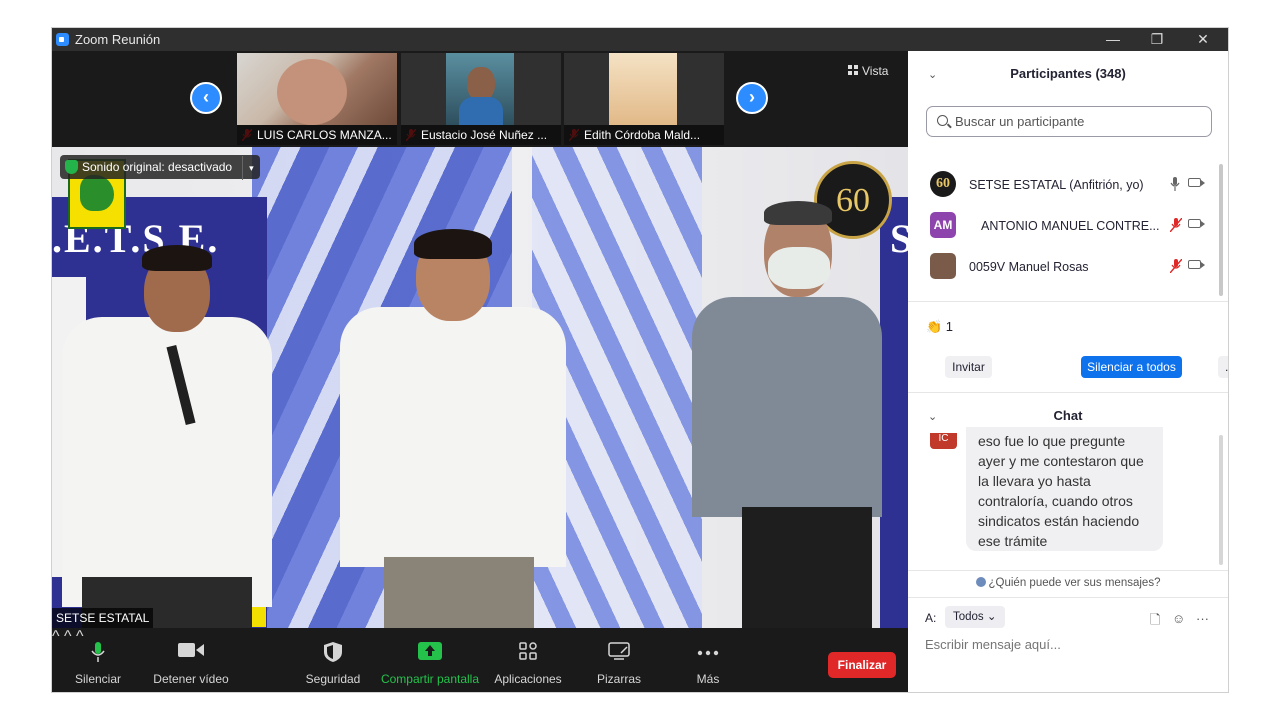 The width and height of the screenshot is (1280, 720). I want to click on window-title: Zoom Reunión, so click(118, 39).